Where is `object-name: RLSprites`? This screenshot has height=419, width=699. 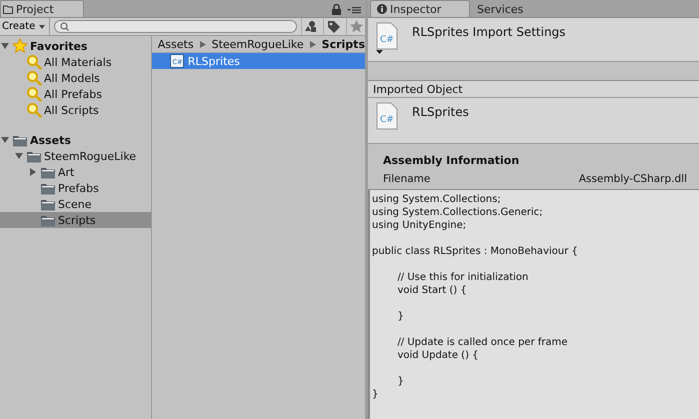
object-name: RLSprites is located at coordinates (440, 112).